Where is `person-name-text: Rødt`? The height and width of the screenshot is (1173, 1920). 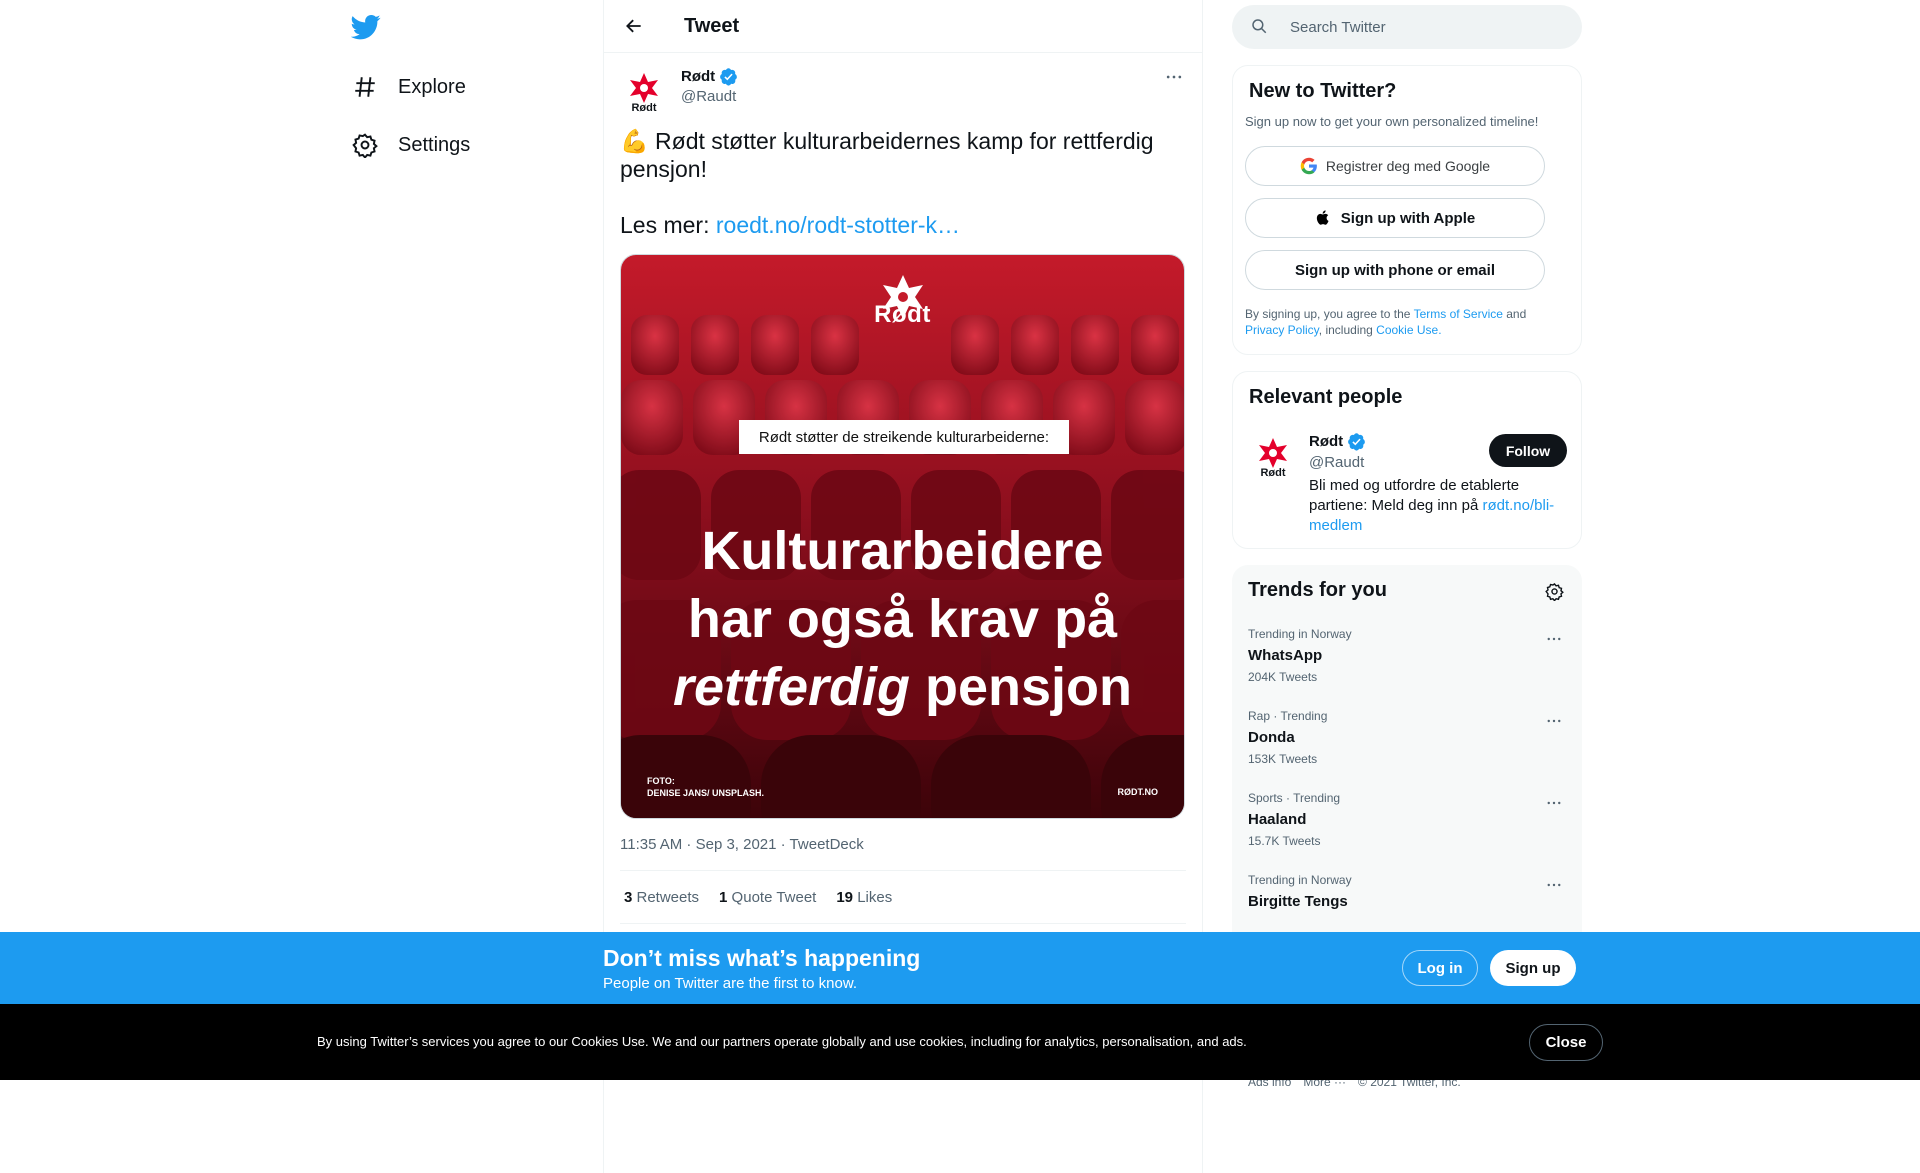
person-name-text: Rødt is located at coordinates (1326, 441).